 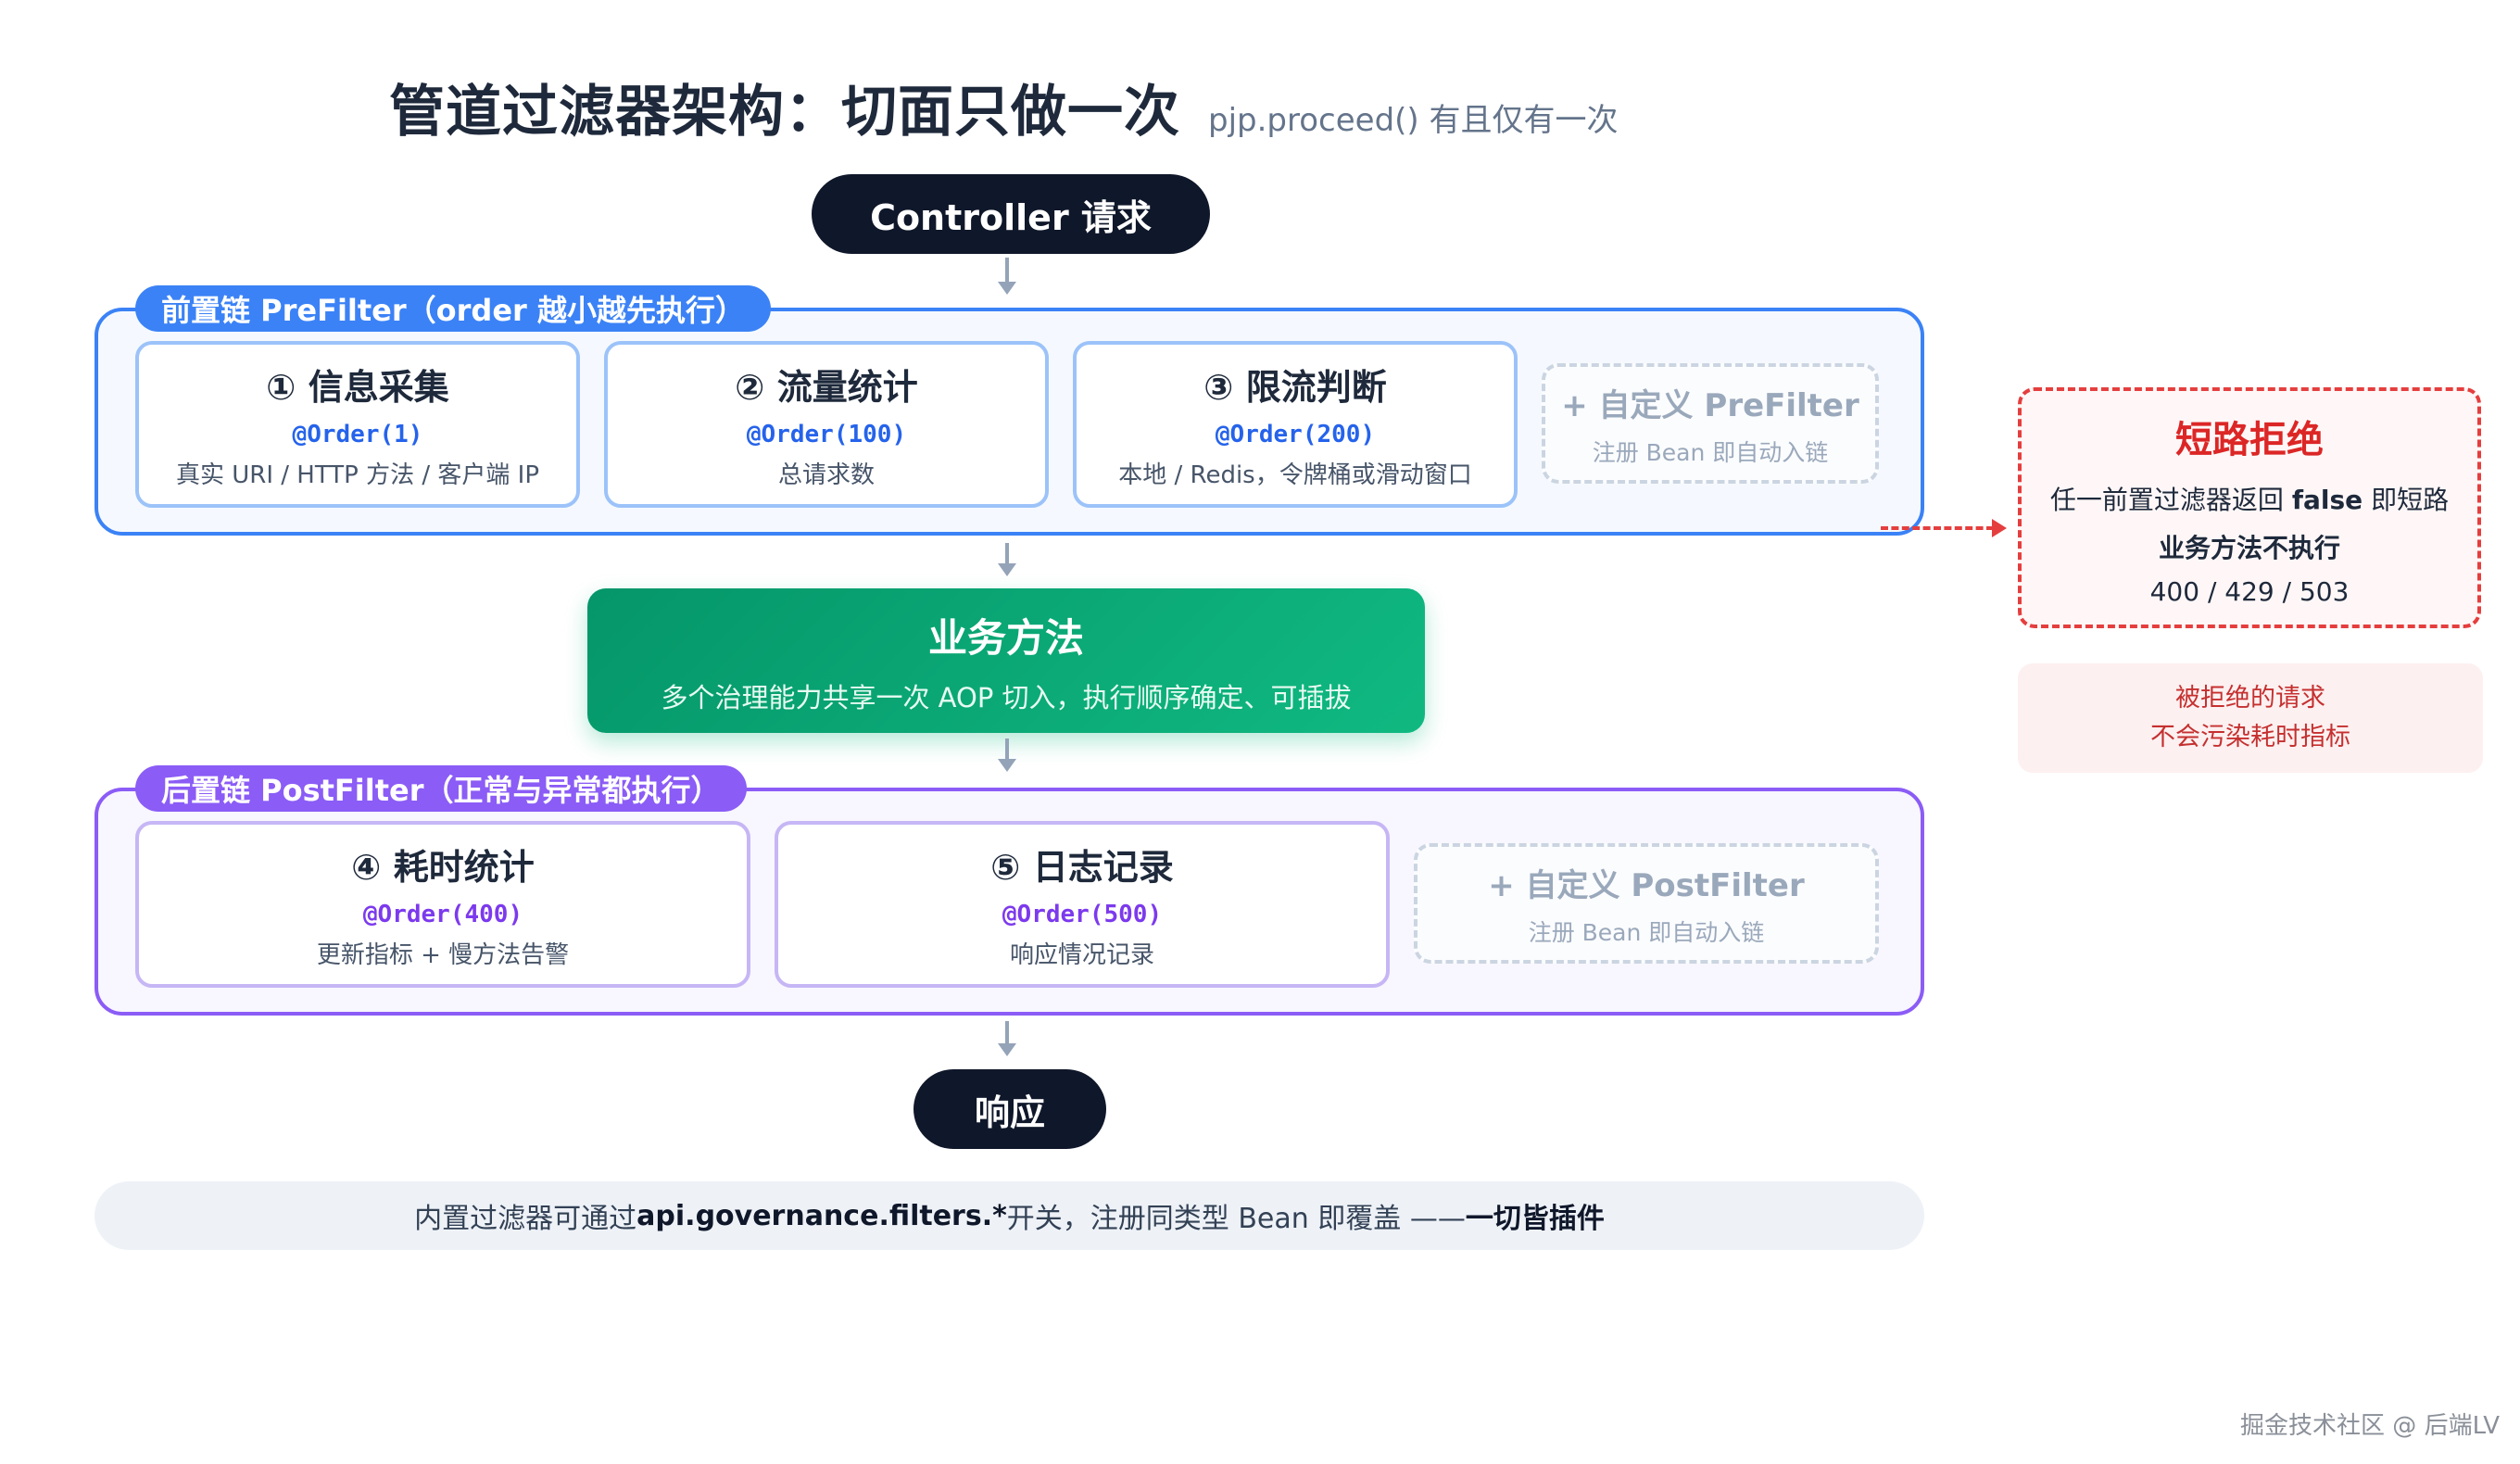 I want to click on short-circuit-note-line1: 被拒绝的请求, so click(x=2250, y=698).